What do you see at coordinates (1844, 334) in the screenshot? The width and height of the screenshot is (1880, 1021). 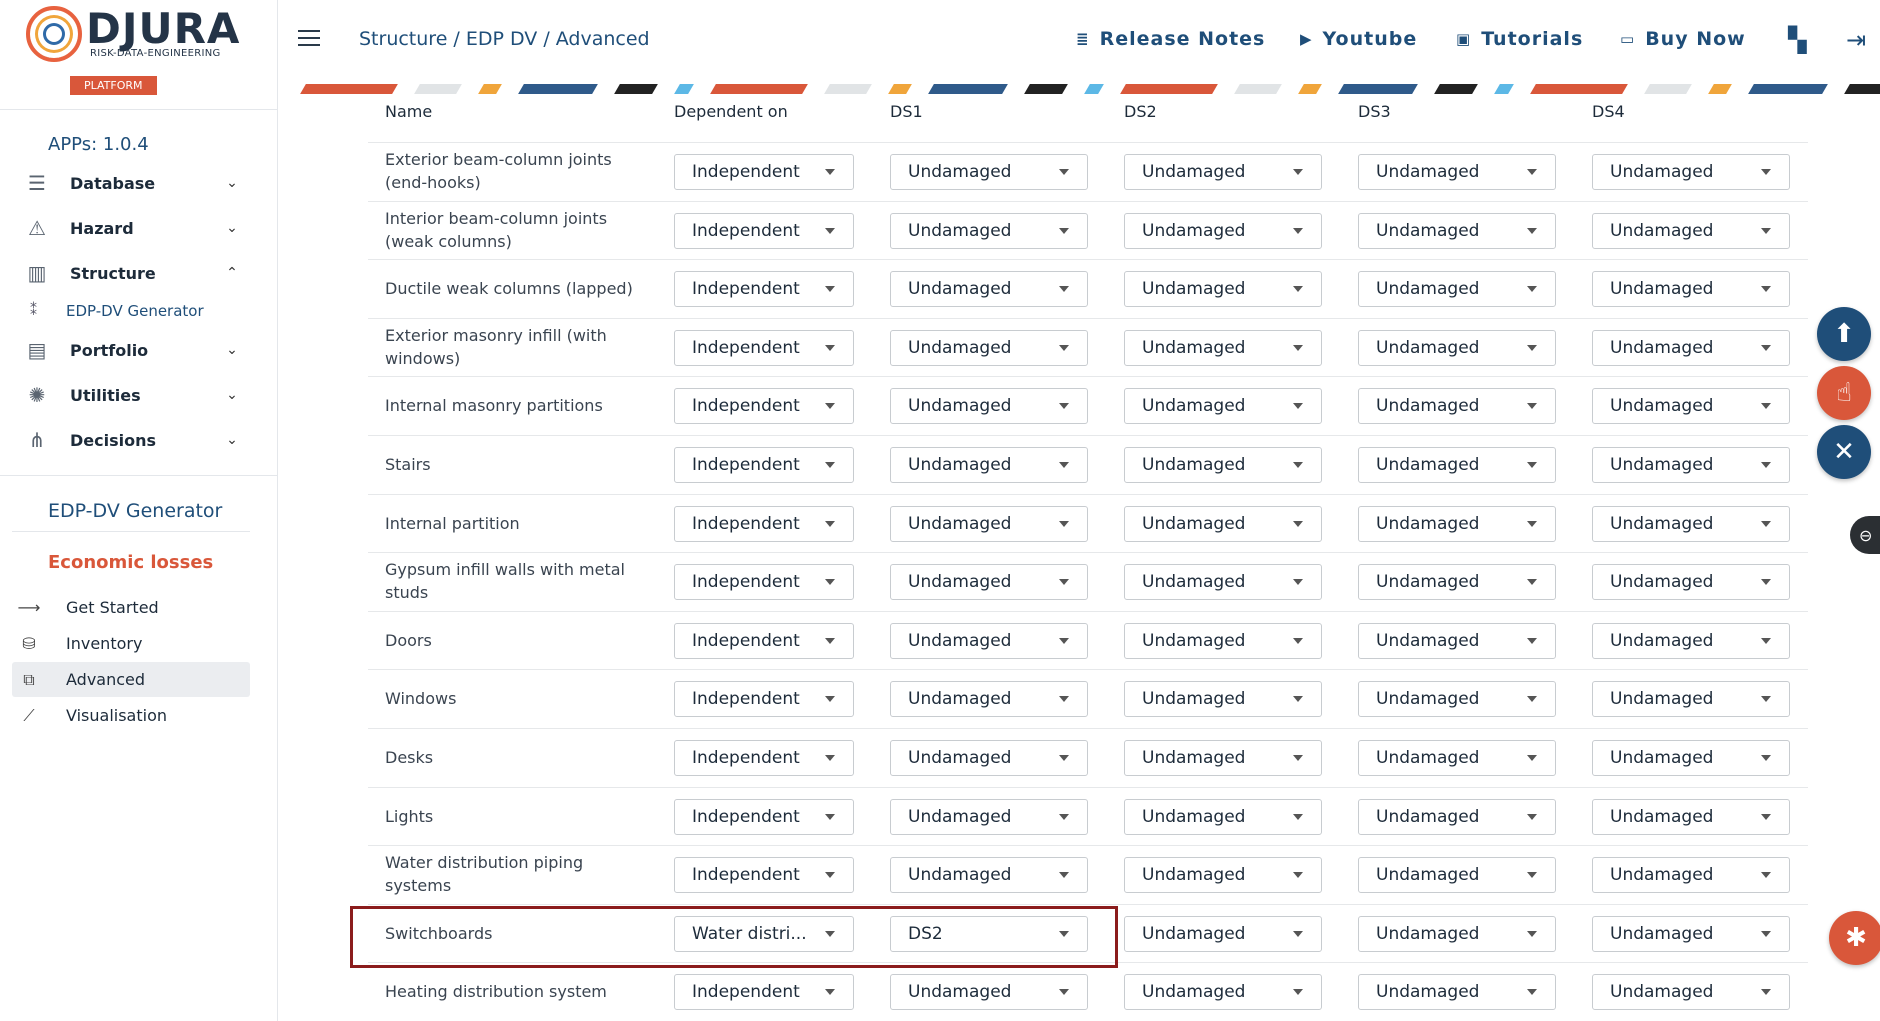 I see `upload-fab: ⬆` at bounding box center [1844, 334].